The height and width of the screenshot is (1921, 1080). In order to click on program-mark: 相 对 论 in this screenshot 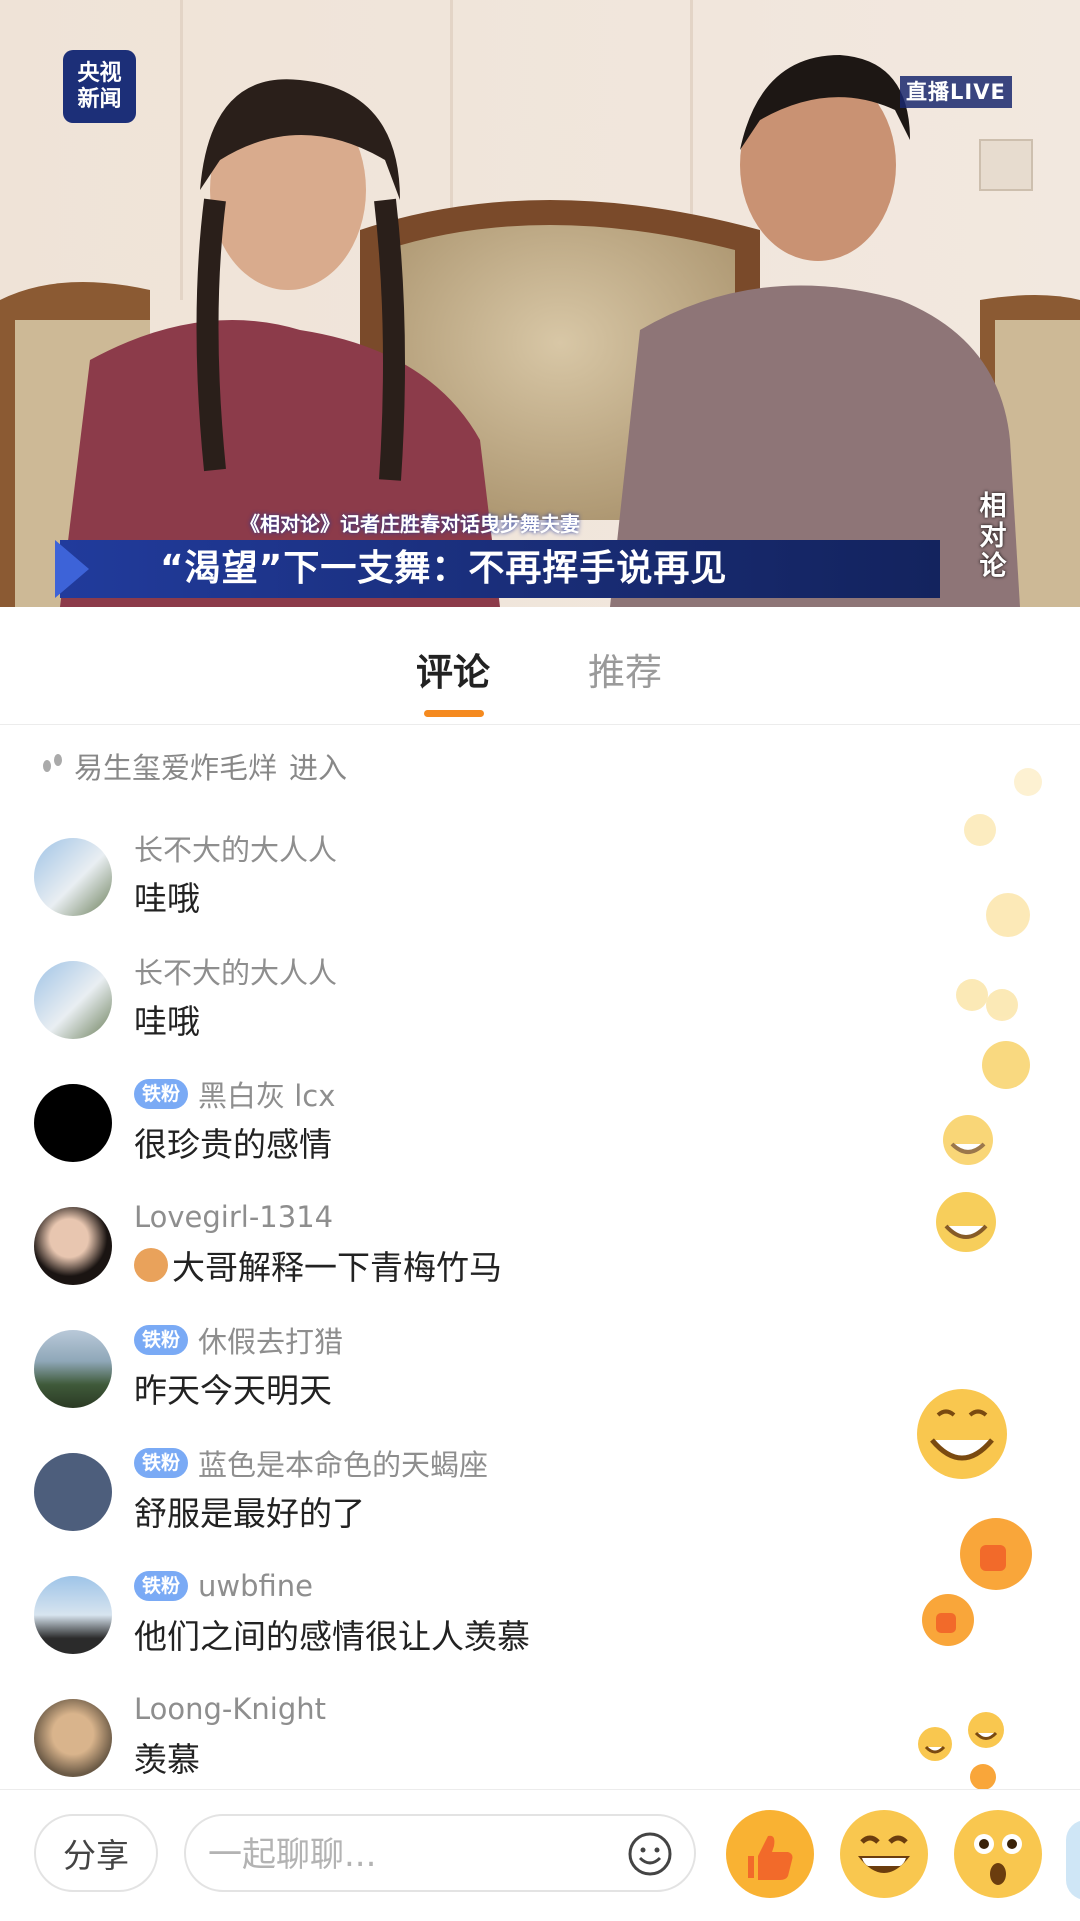, I will do `click(993, 537)`.